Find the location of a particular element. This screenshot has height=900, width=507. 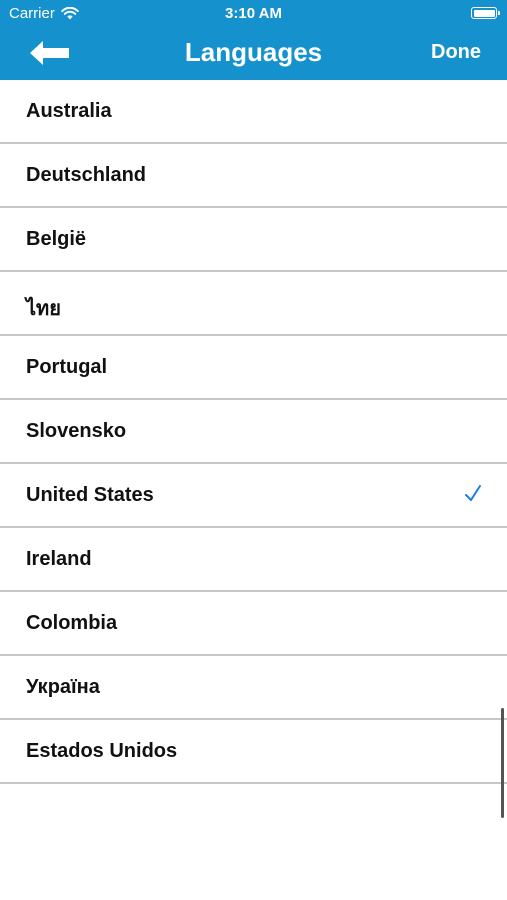

language-label: United States is located at coordinates (90, 495).